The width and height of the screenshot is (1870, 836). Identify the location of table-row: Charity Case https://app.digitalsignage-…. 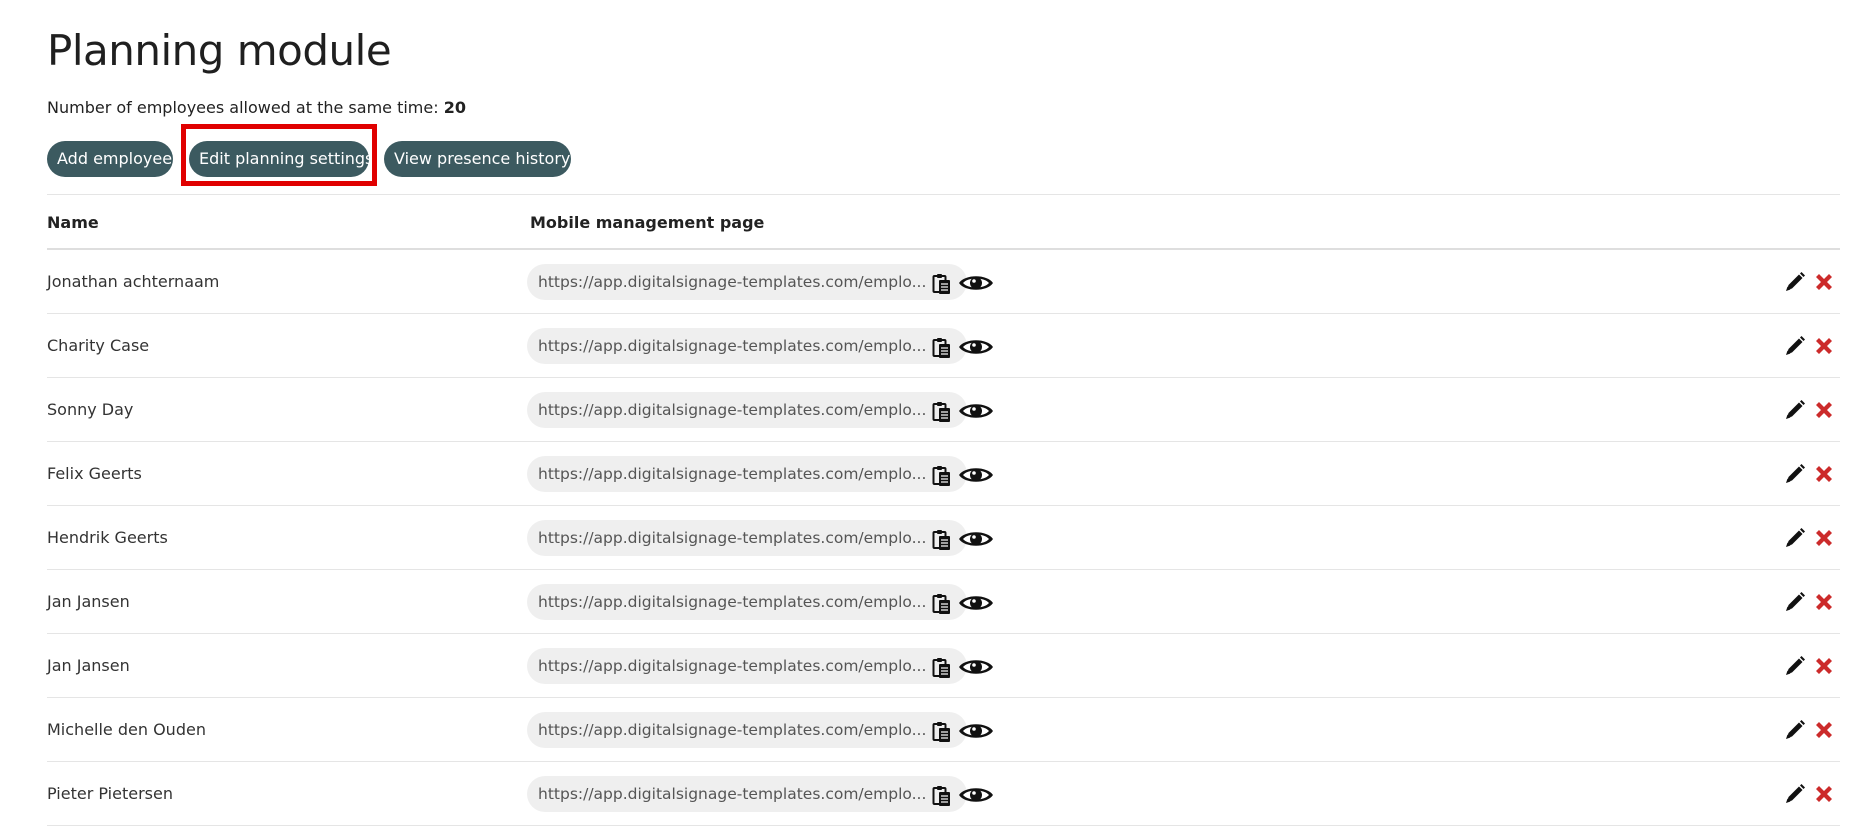
(943, 346).